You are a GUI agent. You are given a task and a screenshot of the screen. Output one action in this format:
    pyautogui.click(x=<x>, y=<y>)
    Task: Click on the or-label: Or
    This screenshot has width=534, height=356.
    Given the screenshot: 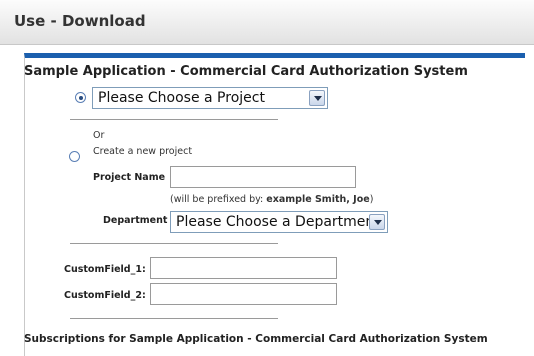 What is the action you would take?
    pyautogui.click(x=99, y=135)
    